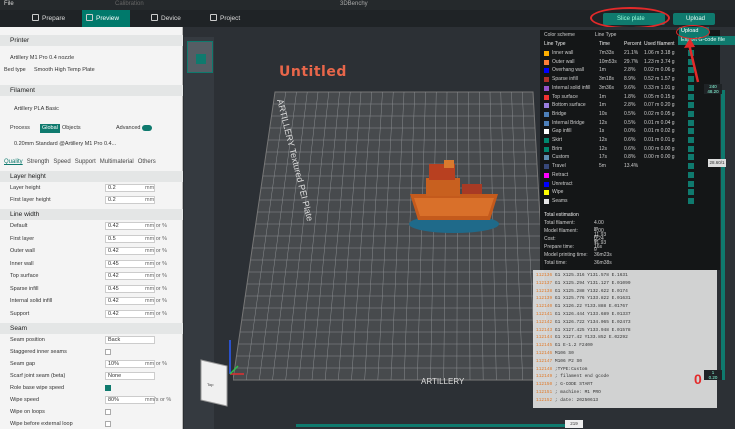  I want to click on advanced-label: Advanced, so click(128, 128).